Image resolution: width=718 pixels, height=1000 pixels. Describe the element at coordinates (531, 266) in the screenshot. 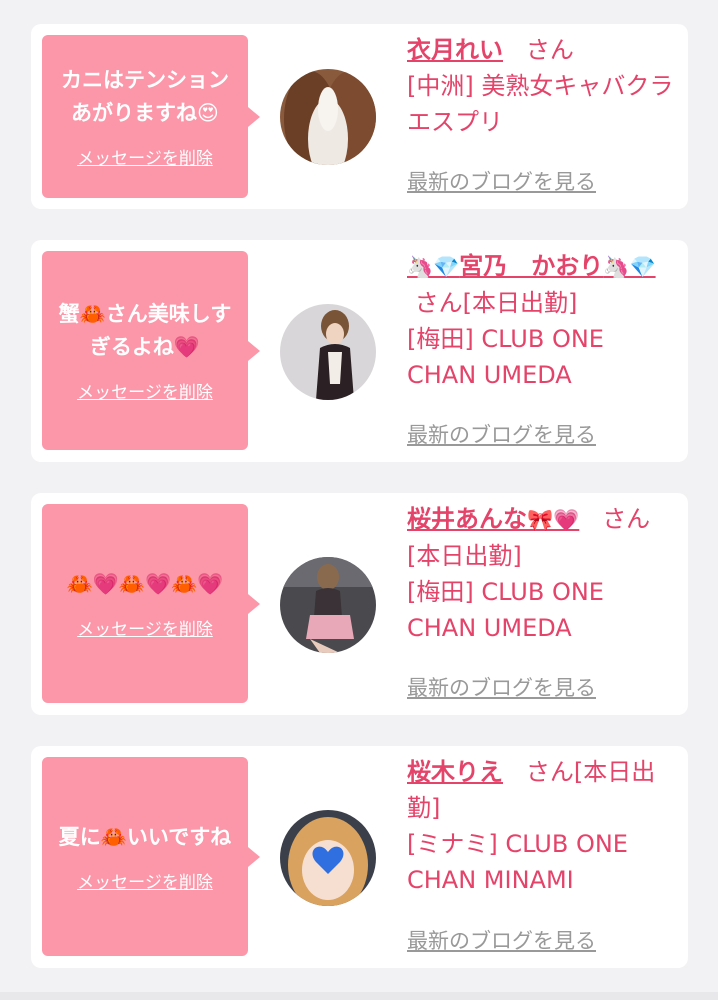

I see `profile-name-link: 🦄💎宮乃 かおり🦄💎` at that location.